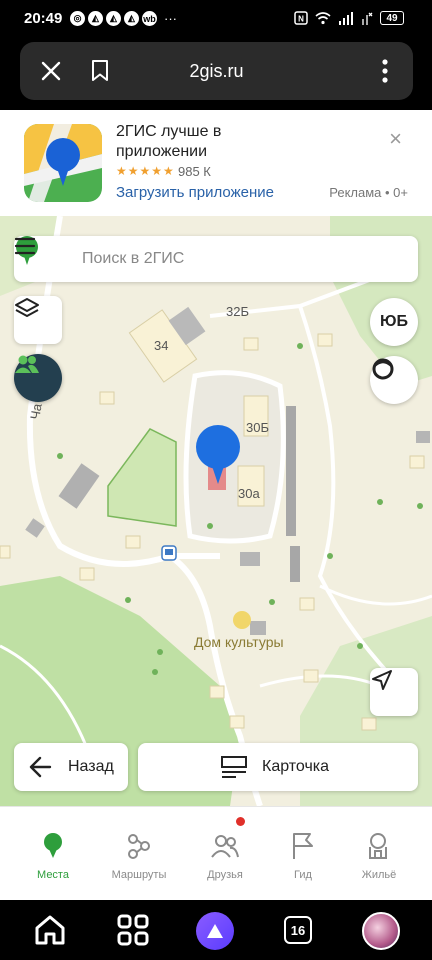  What do you see at coordinates (237, 311) in the screenshot?
I see `building-label: 32Б` at bounding box center [237, 311].